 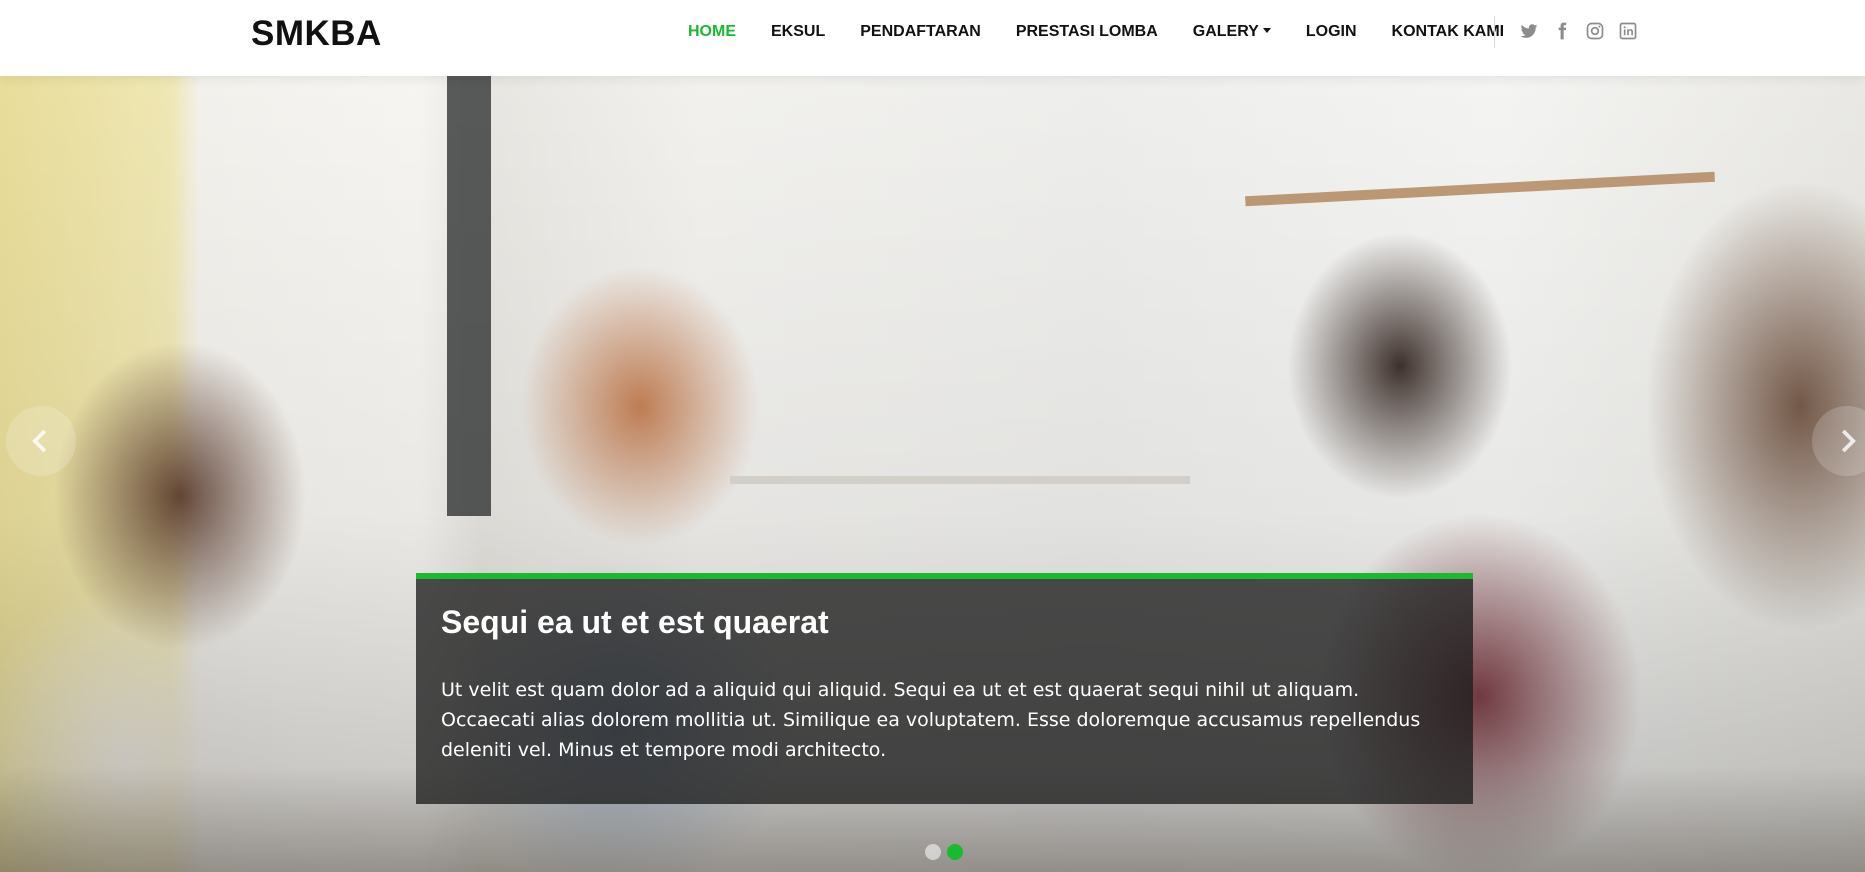 I want to click on caret-down-icon, so click(x=1266, y=30).